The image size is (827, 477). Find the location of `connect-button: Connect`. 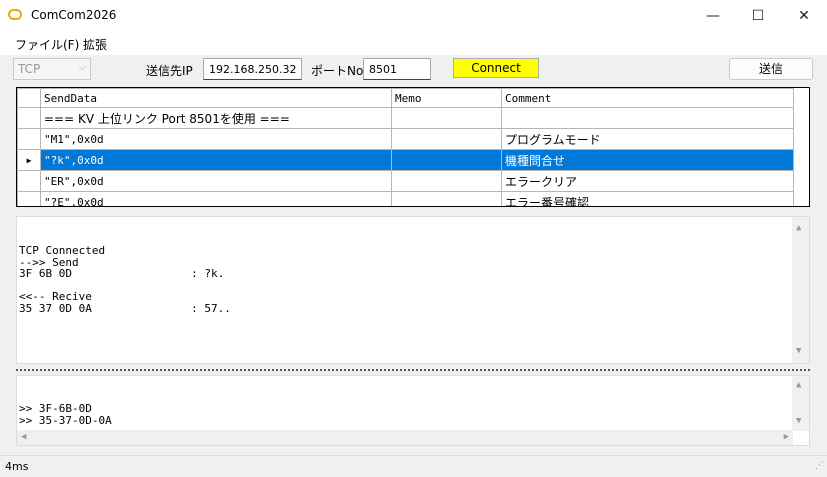

connect-button: Connect is located at coordinates (496, 68).